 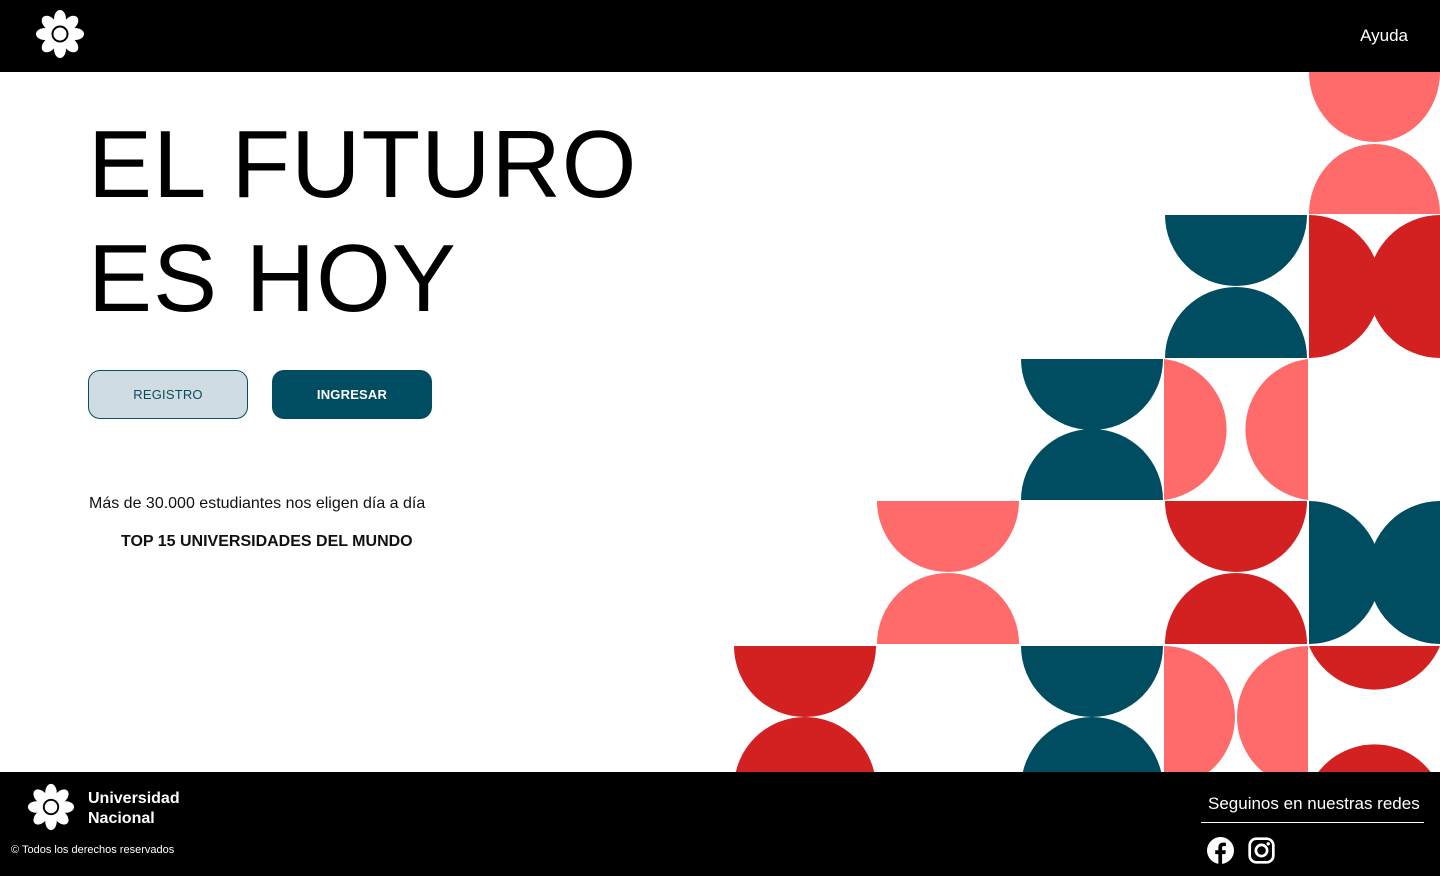 I want to click on login-button: INGRESAR, so click(x=352, y=394).